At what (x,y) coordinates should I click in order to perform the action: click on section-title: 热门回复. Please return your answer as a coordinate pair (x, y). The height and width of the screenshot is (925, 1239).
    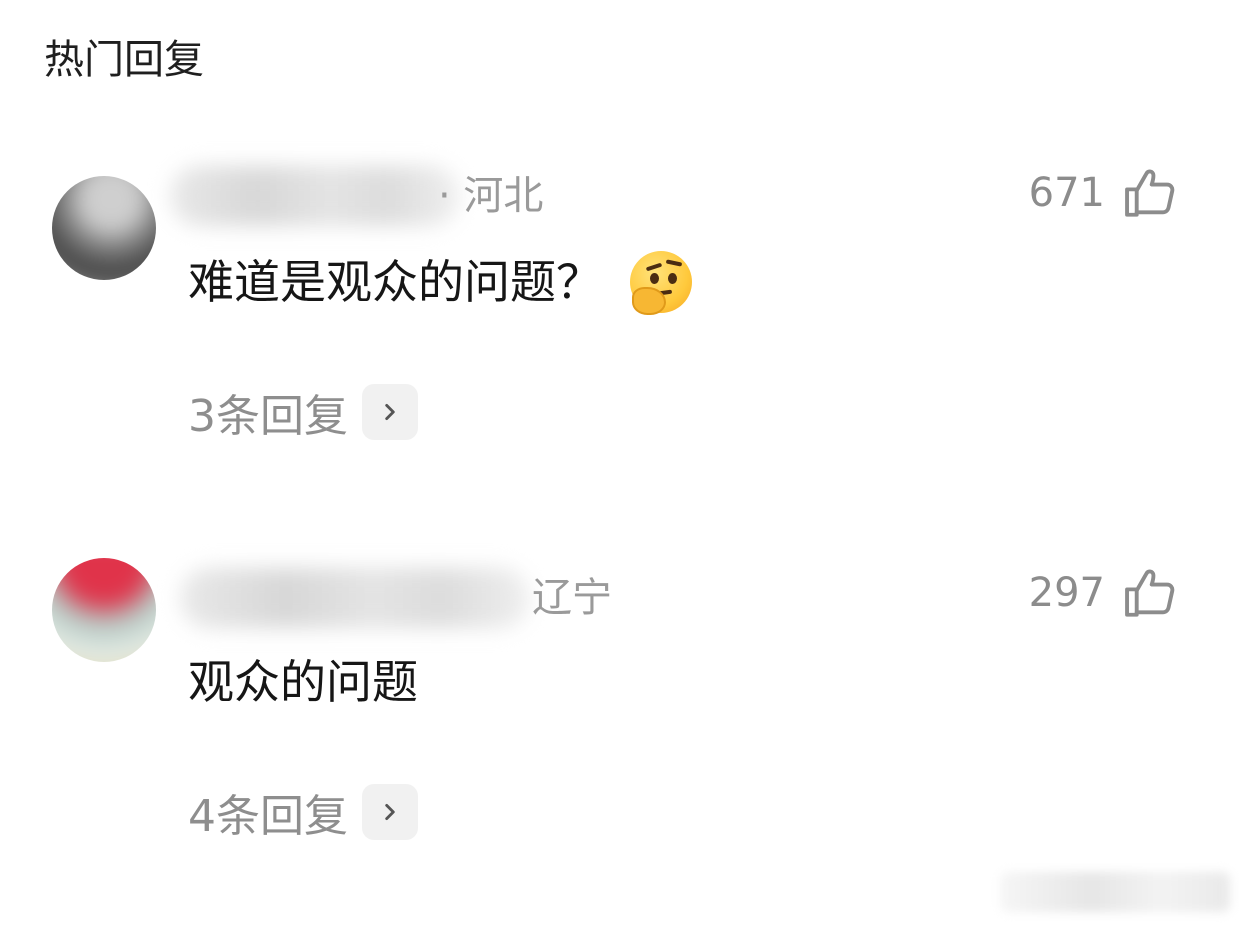
    Looking at the image, I should click on (124, 60).